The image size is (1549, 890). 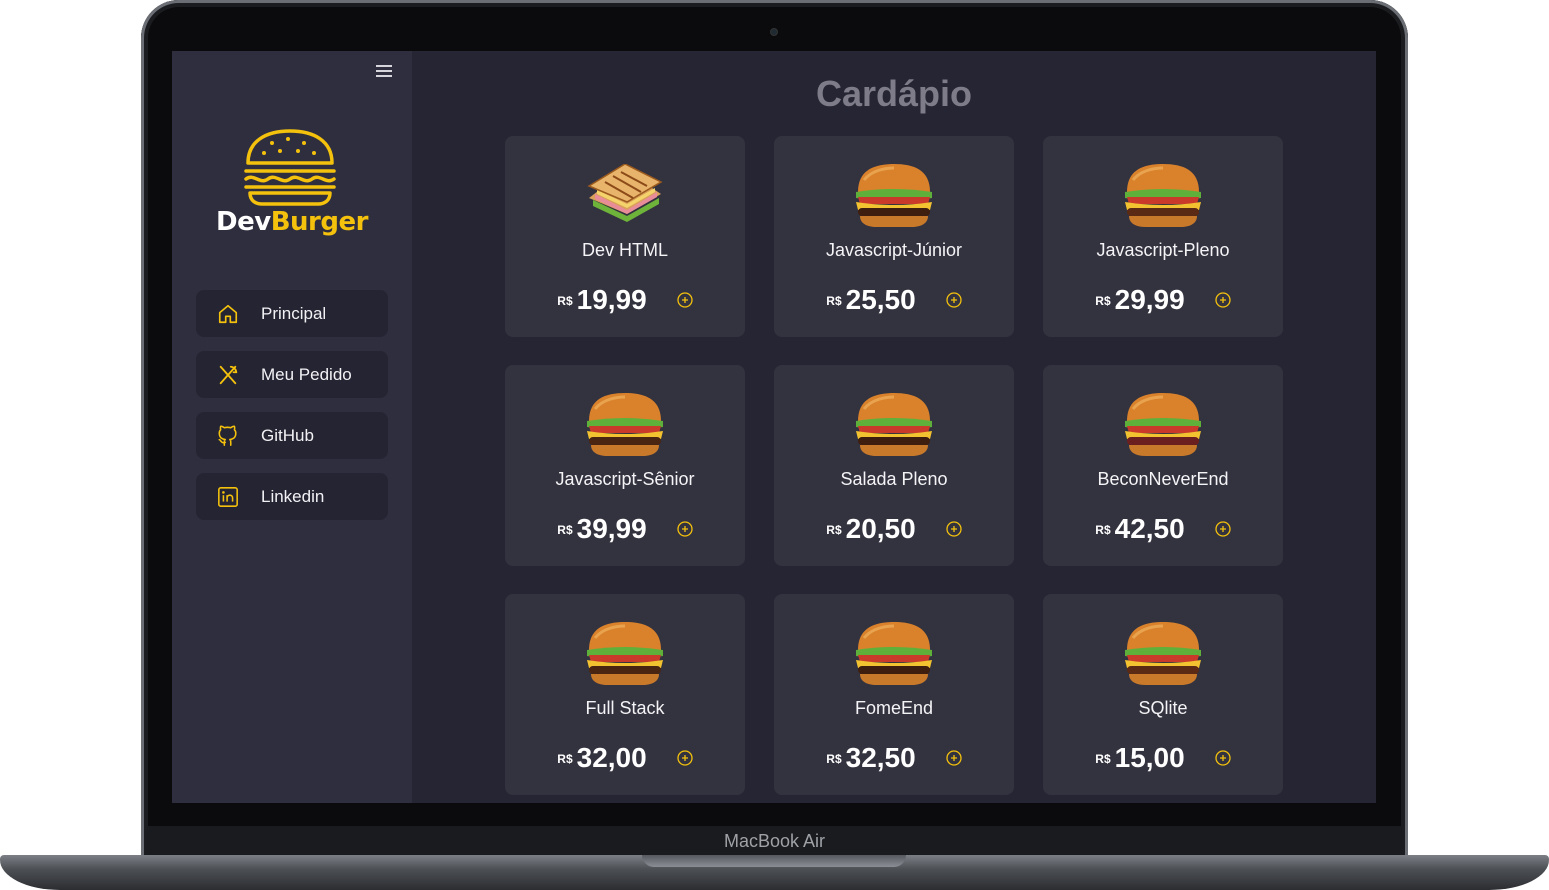 What do you see at coordinates (625, 708) in the screenshot?
I see `product-name: Full Stack` at bounding box center [625, 708].